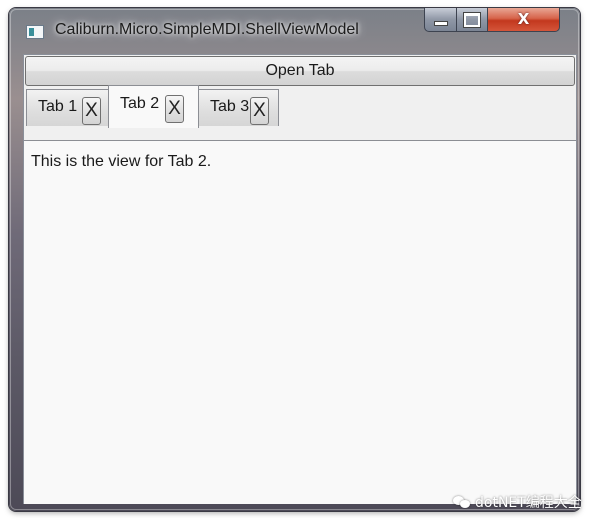 This screenshot has width=599, height=526. I want to click on watermark: dotNET编程大全, so click(517, 502).